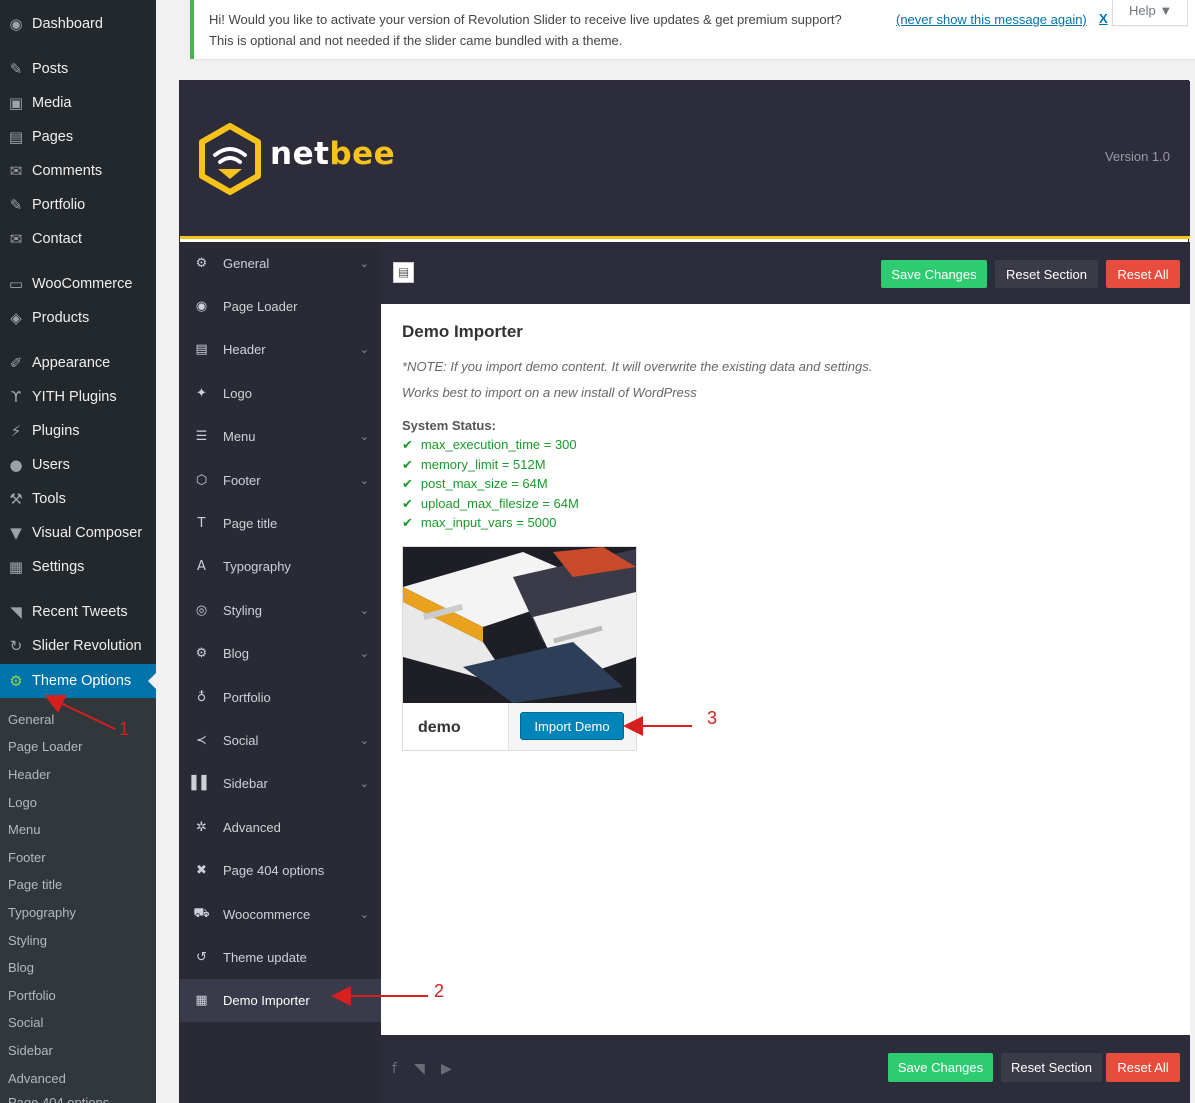 The height and width of the screenshot is (1103, 1195). Describe the element at coordinates (439, 991) in the screenshot. I see `annotation-number-2: 2` at that location.